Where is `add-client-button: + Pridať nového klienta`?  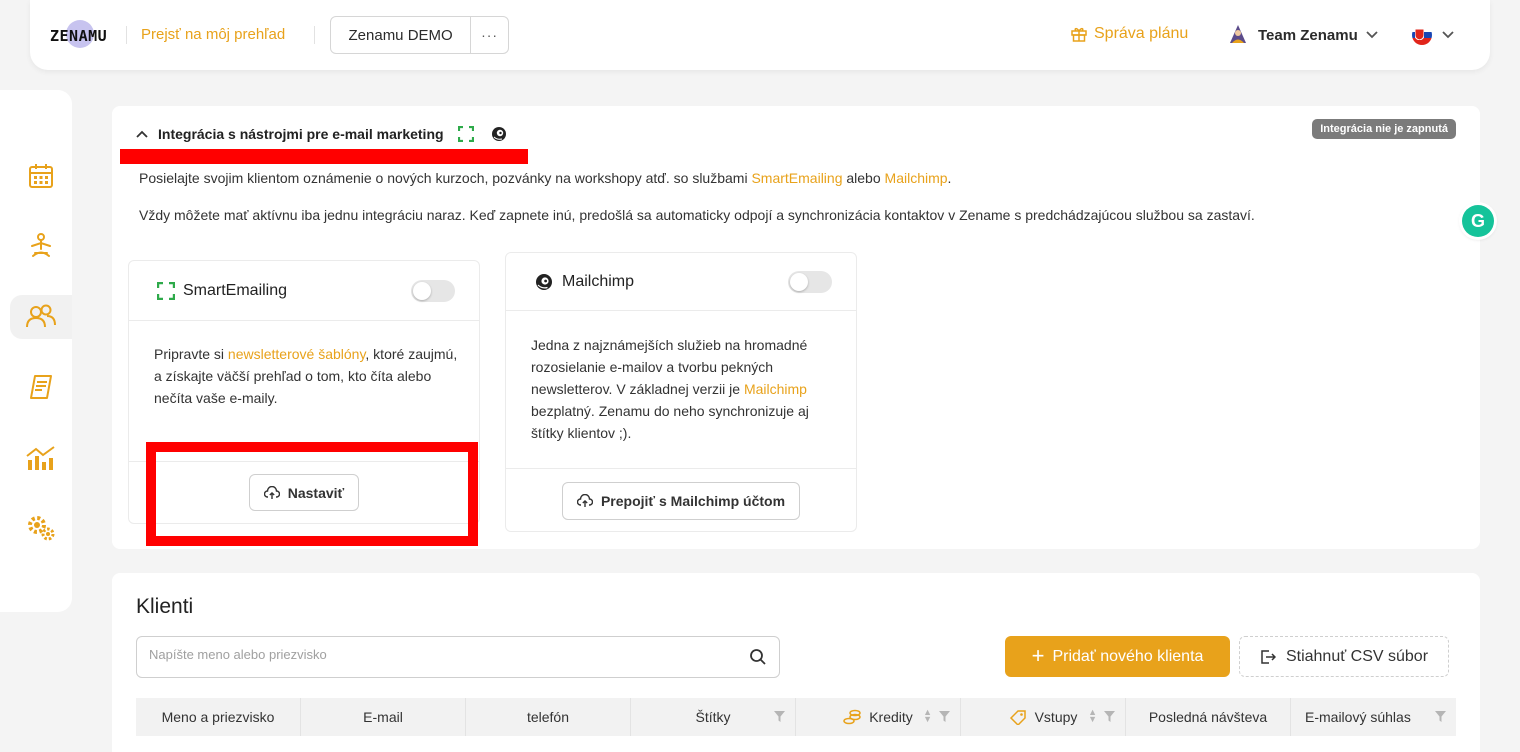 add-client-button: + Pridať nového klienta is located at coordinates (1117, 656).